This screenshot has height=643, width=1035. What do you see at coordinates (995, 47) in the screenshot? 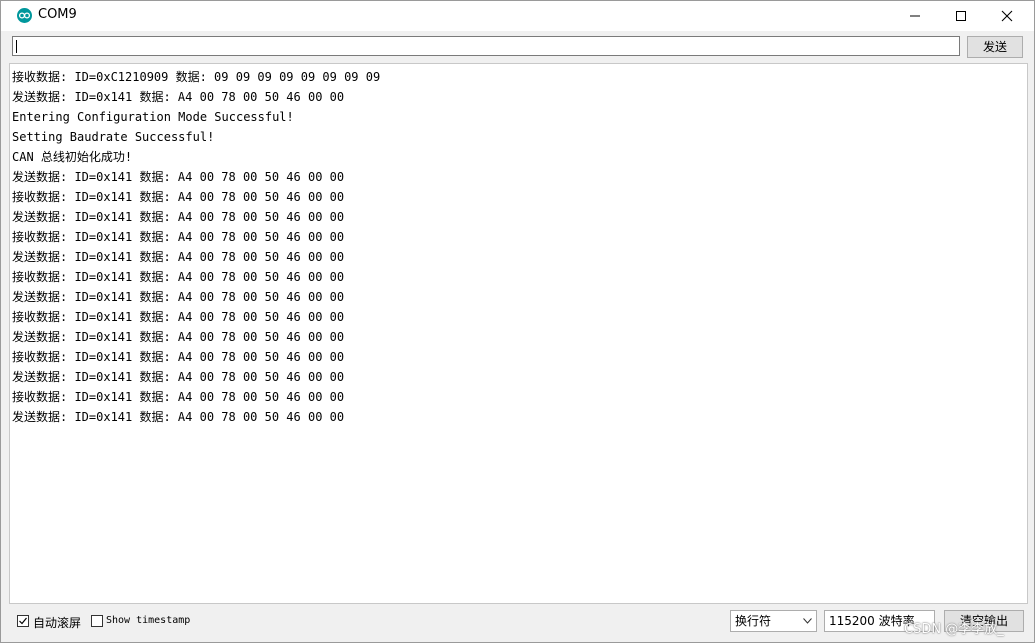
I see `send-button: 发送` at bounding box center [995, 47].